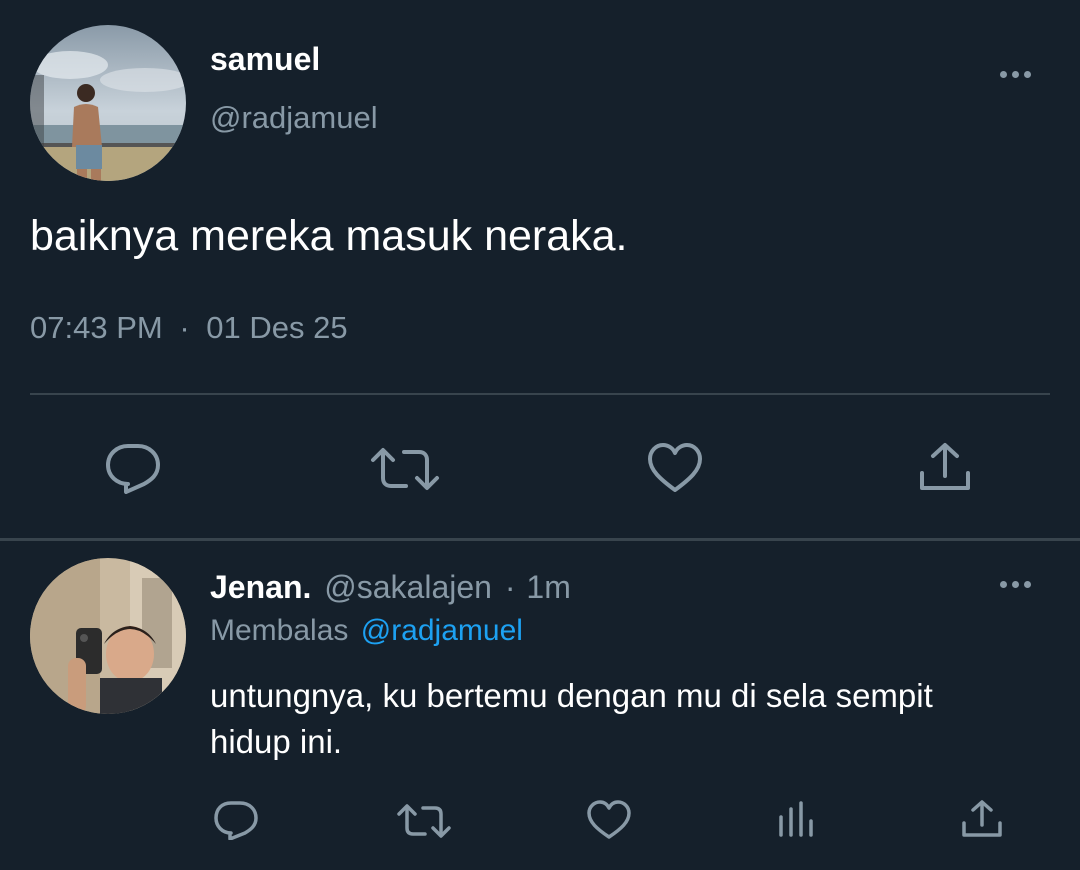 This screenshot has height=870, width=1080. What do you see at coordinates (108, 103) in the screenshot?
I see `main-avatar` at bounding box center [108, 103].